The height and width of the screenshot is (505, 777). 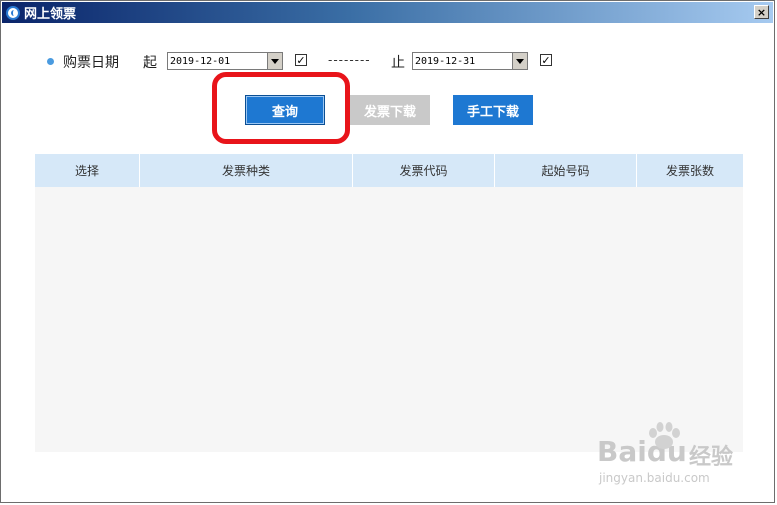 What do you see at coordinates (761, 12) in the screenshot?
I see `close-button: ×` at bounding box center [761, 12].